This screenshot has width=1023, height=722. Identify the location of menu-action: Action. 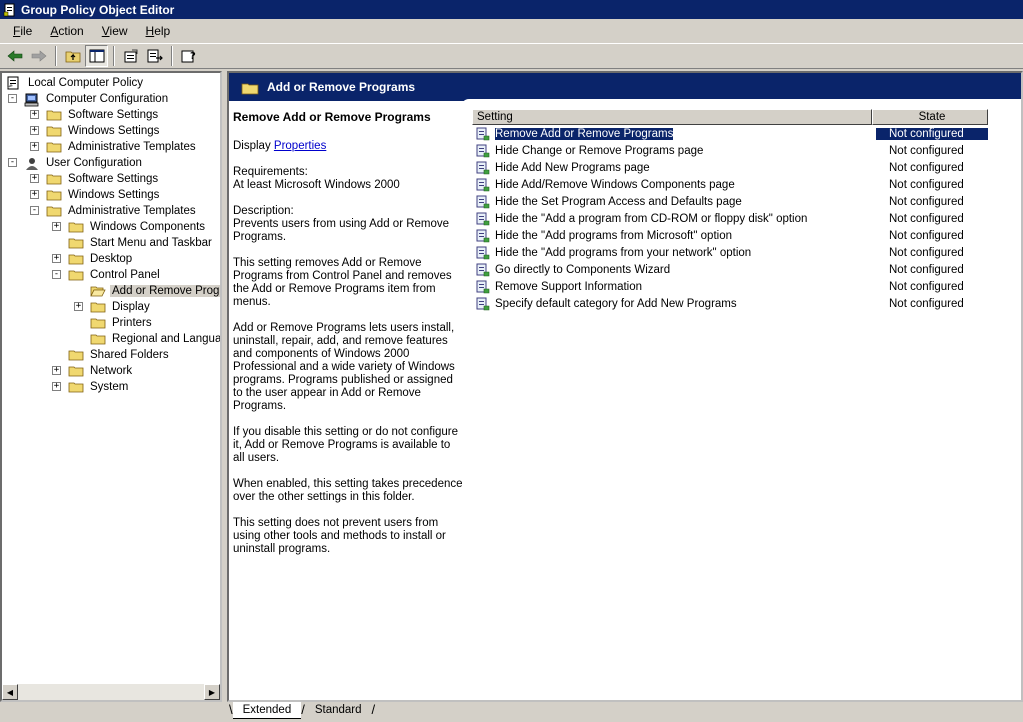
(66, 31).